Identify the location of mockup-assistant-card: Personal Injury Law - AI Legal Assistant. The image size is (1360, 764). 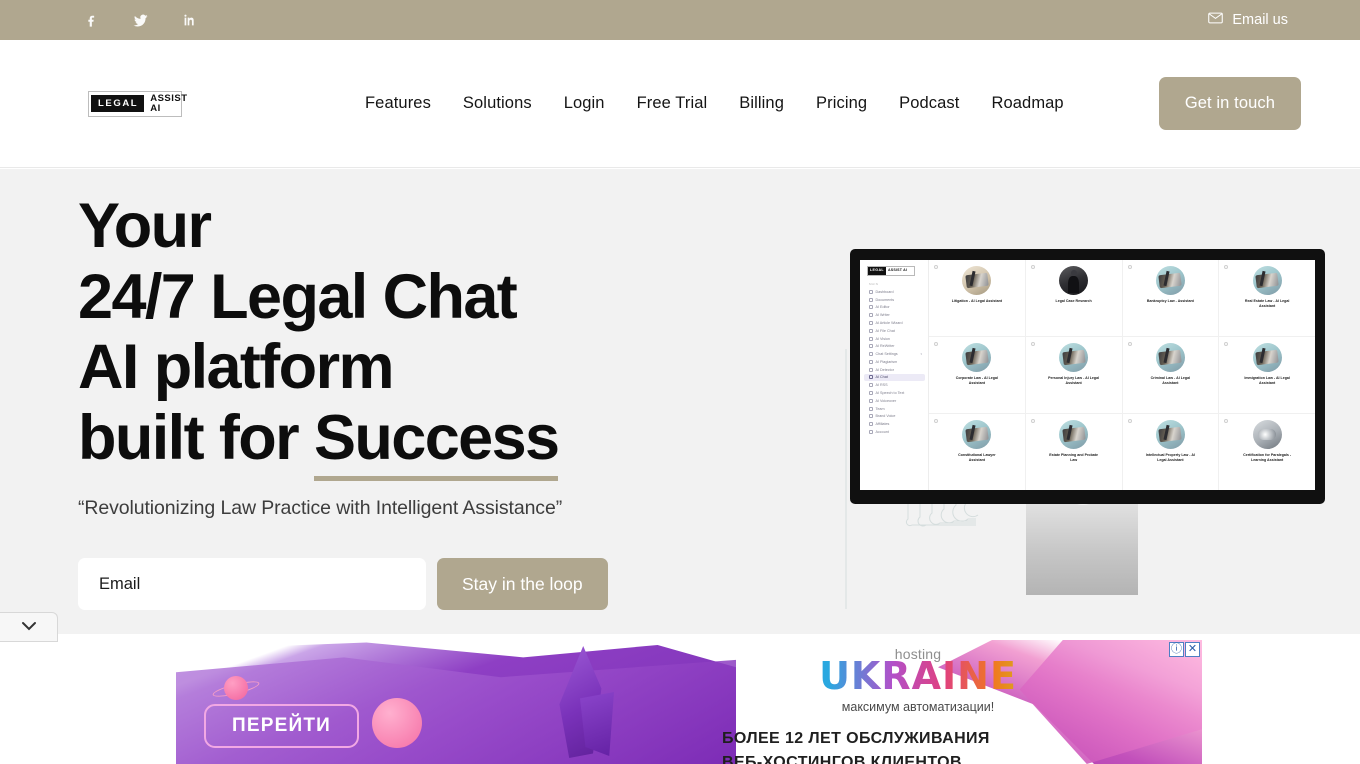
(1074, 375).